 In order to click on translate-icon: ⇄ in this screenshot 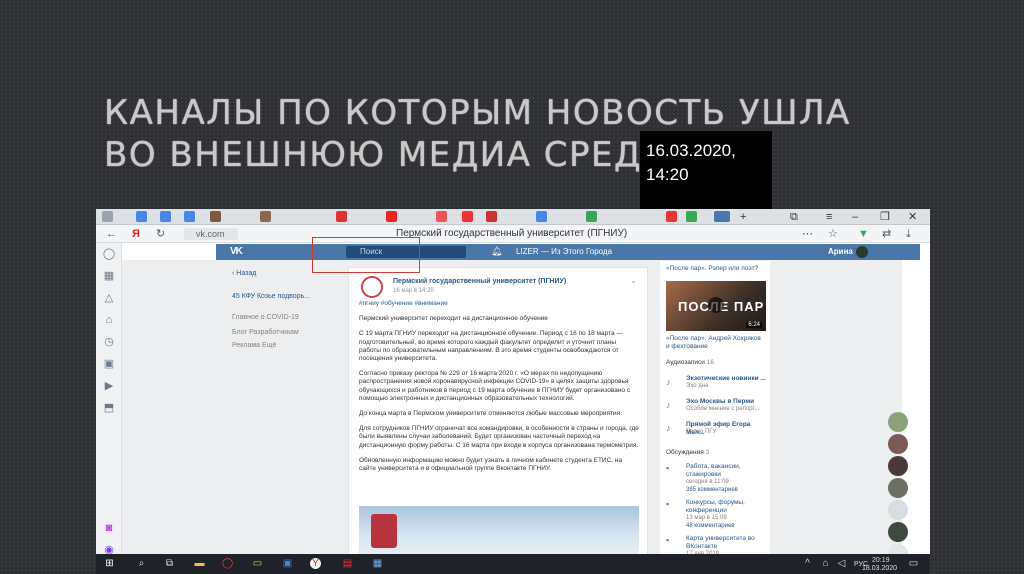, I will do `click(886, 234)`.